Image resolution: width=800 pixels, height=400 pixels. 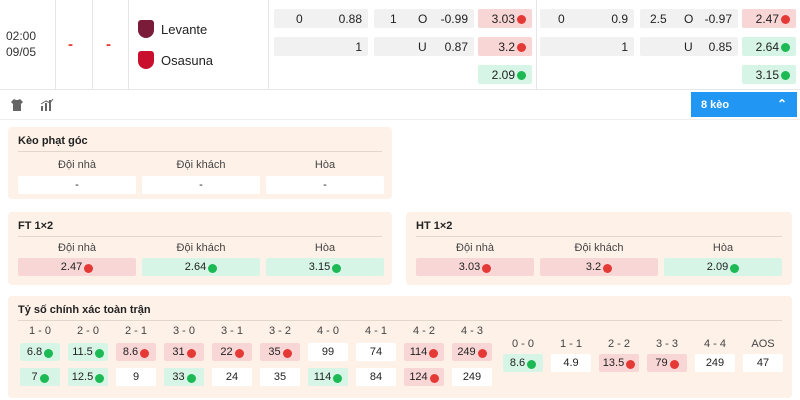 I want to click on correct-score-odd: 22, so click(x=232, y=352).